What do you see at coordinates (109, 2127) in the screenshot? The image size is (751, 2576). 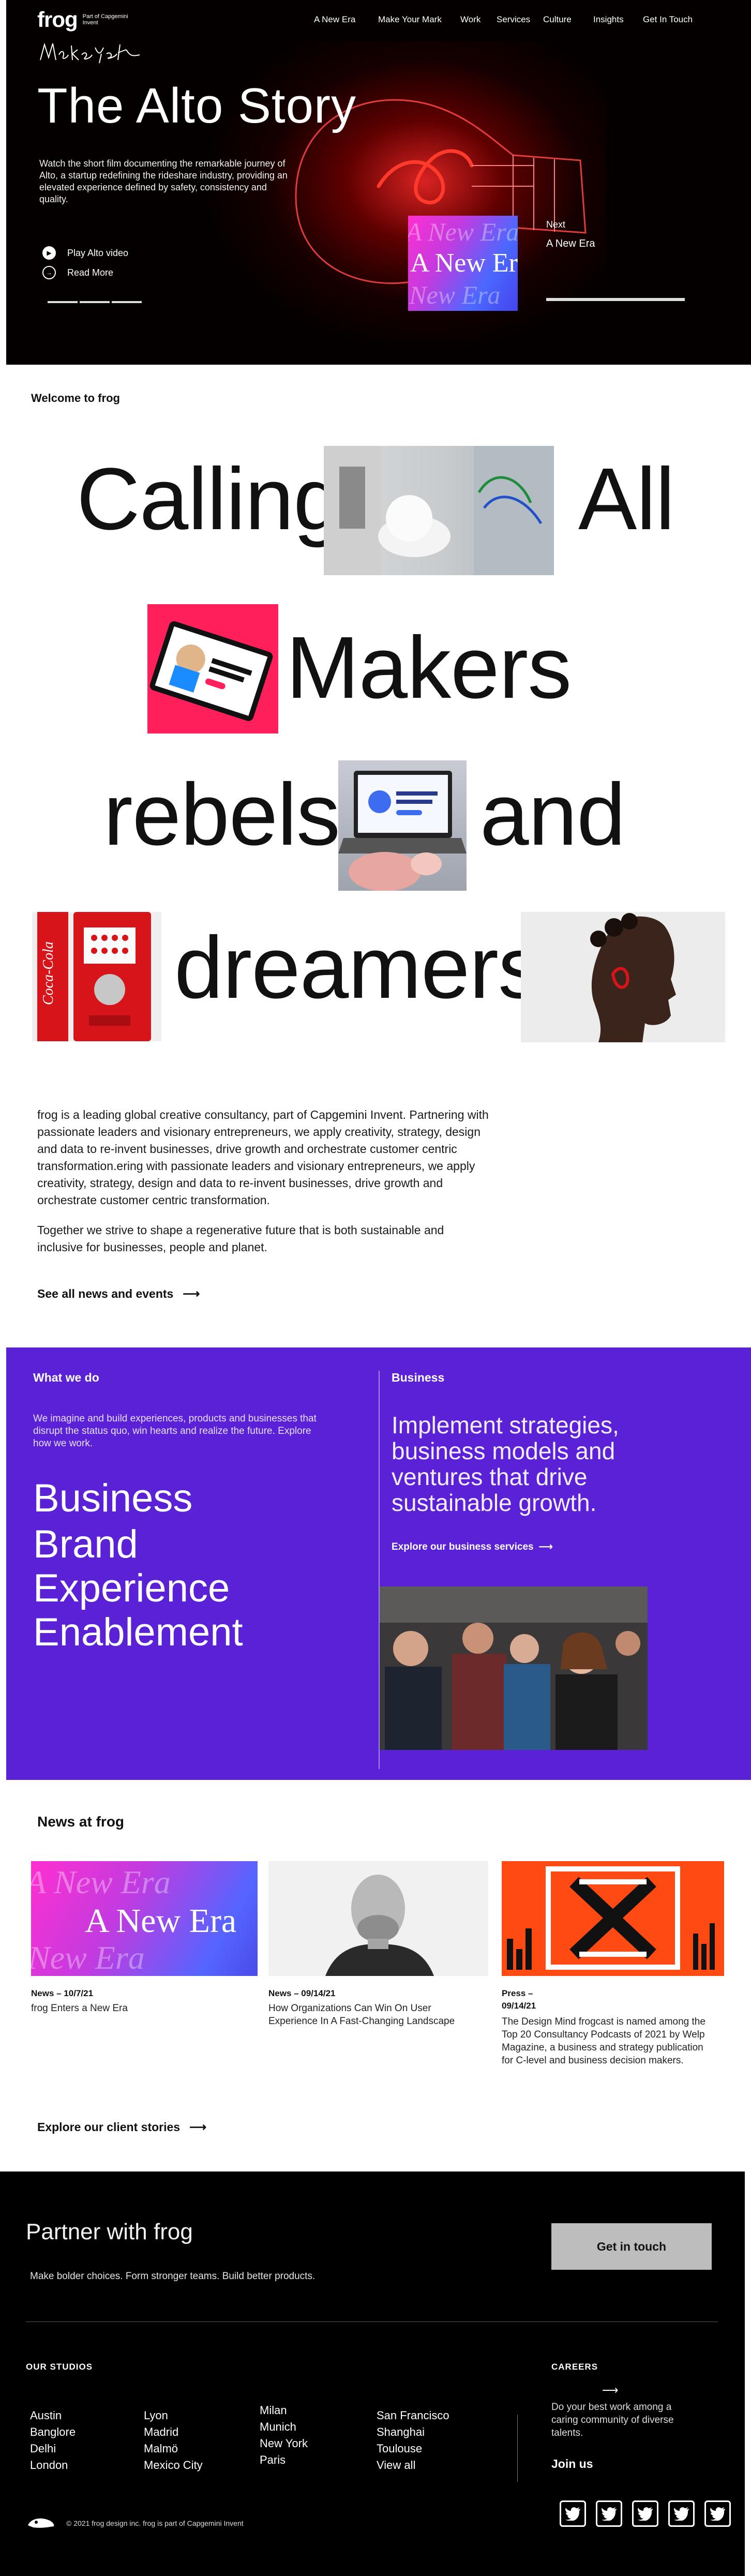 I see `client-stories-label: Explore our client stories` at bounding box center [109, 2127].